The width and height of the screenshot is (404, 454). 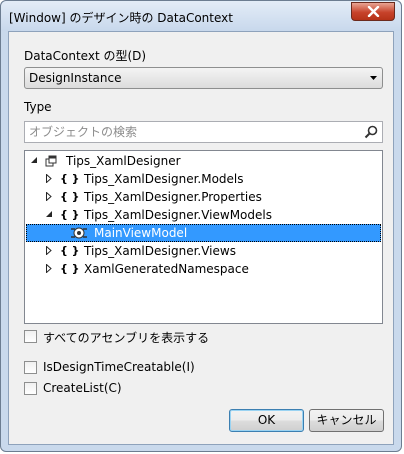 I want to click on type-label: Type, so click(x=38, y=107).